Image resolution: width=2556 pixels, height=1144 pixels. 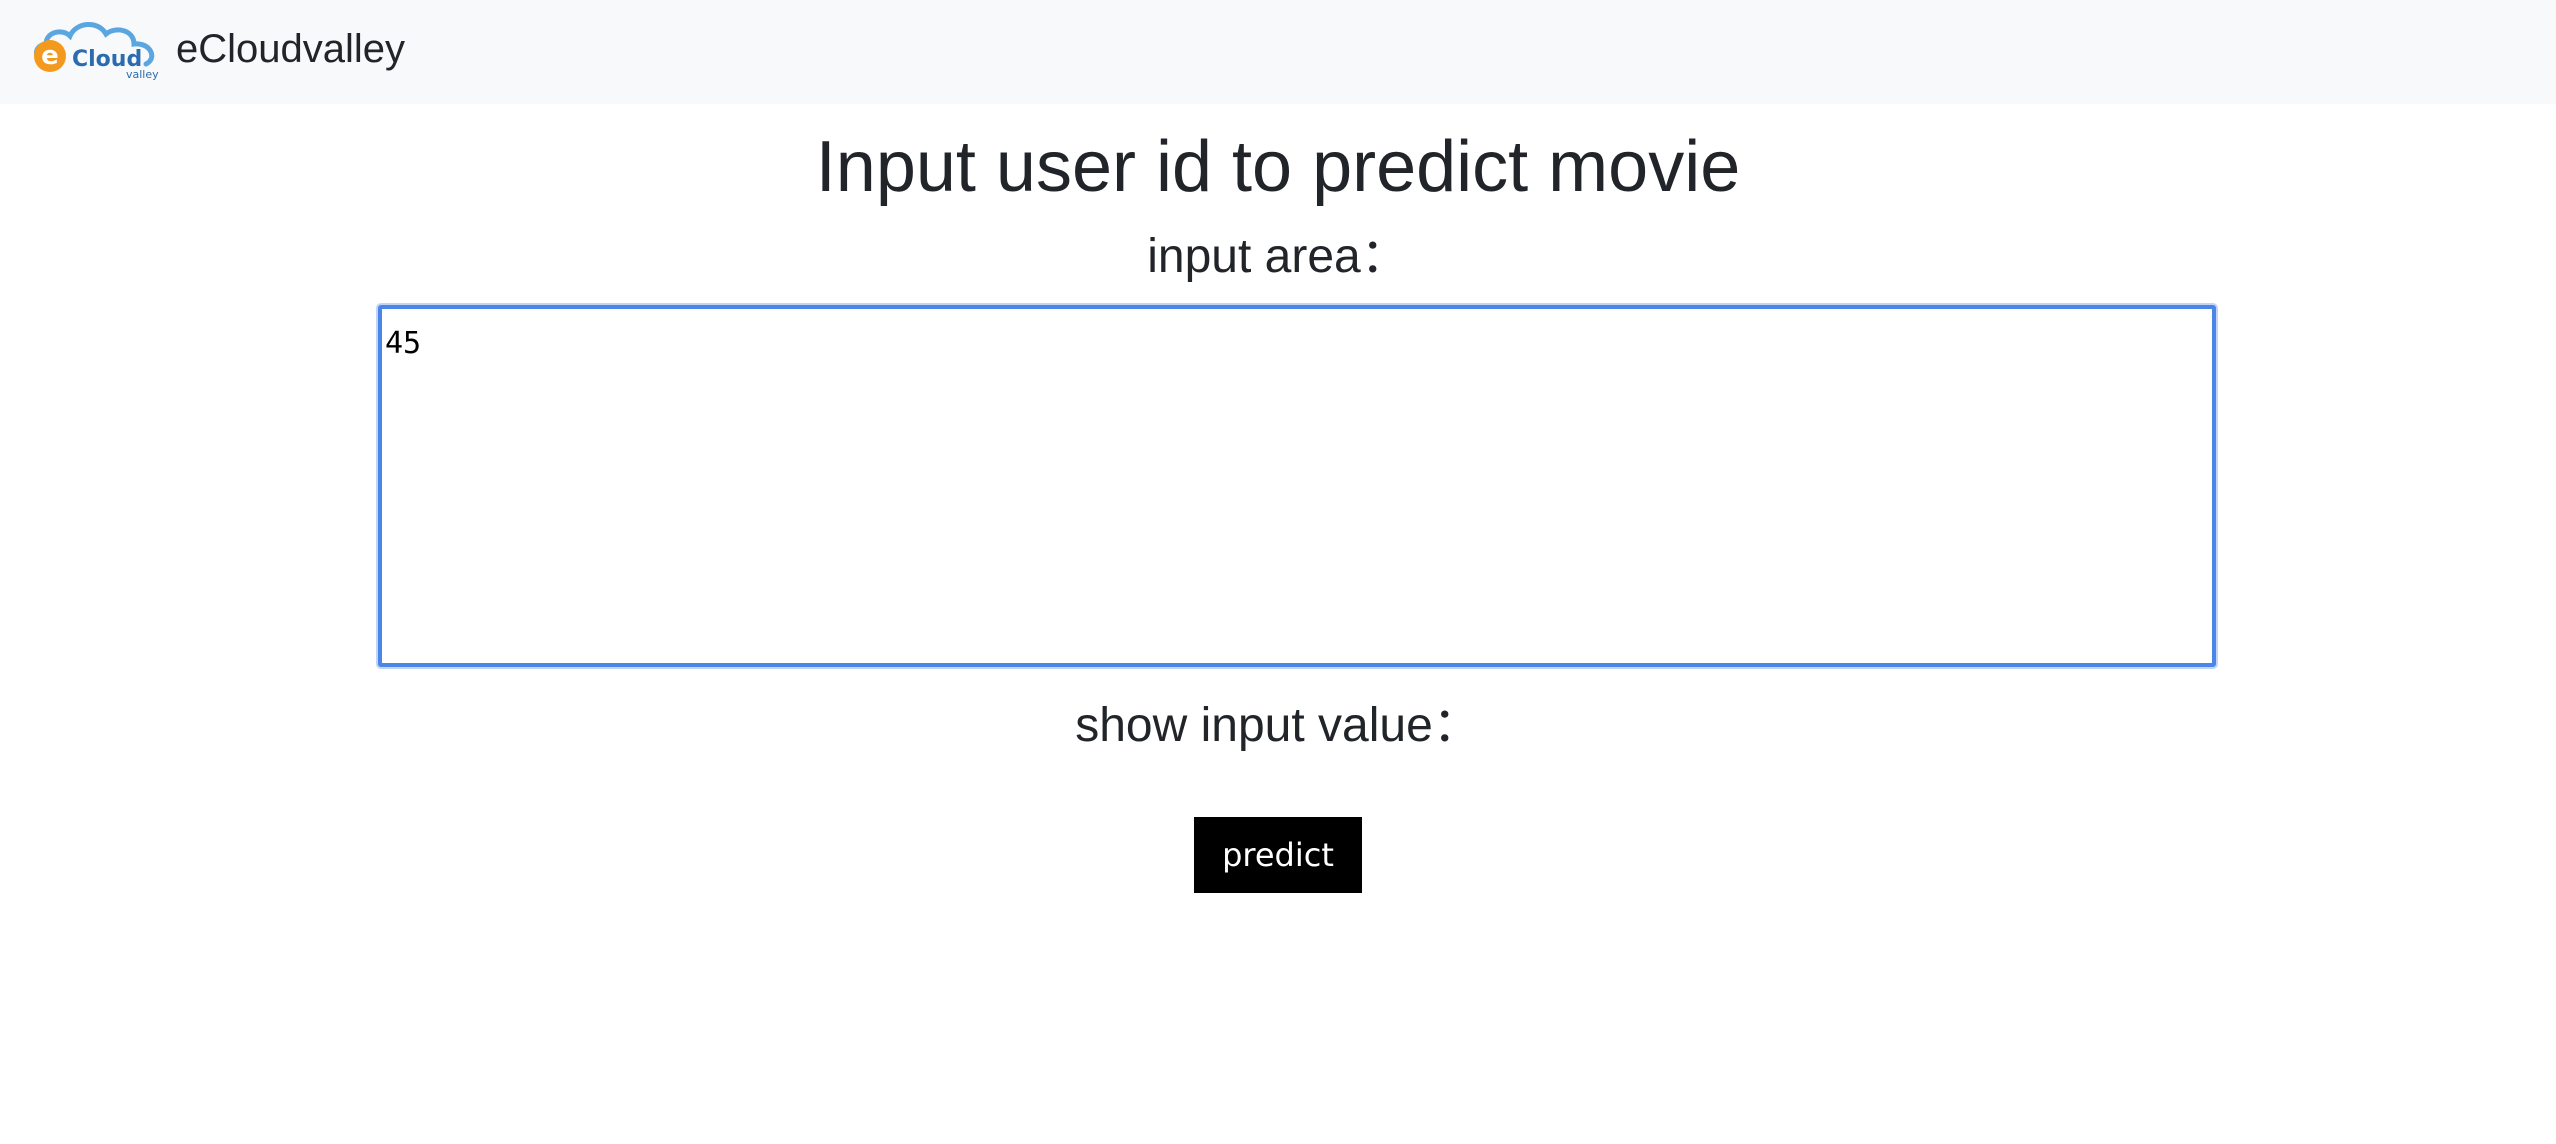 I want to click on brand-link: eCloud e Cloud valley eCloudvalley, so click(x=215, y=49).